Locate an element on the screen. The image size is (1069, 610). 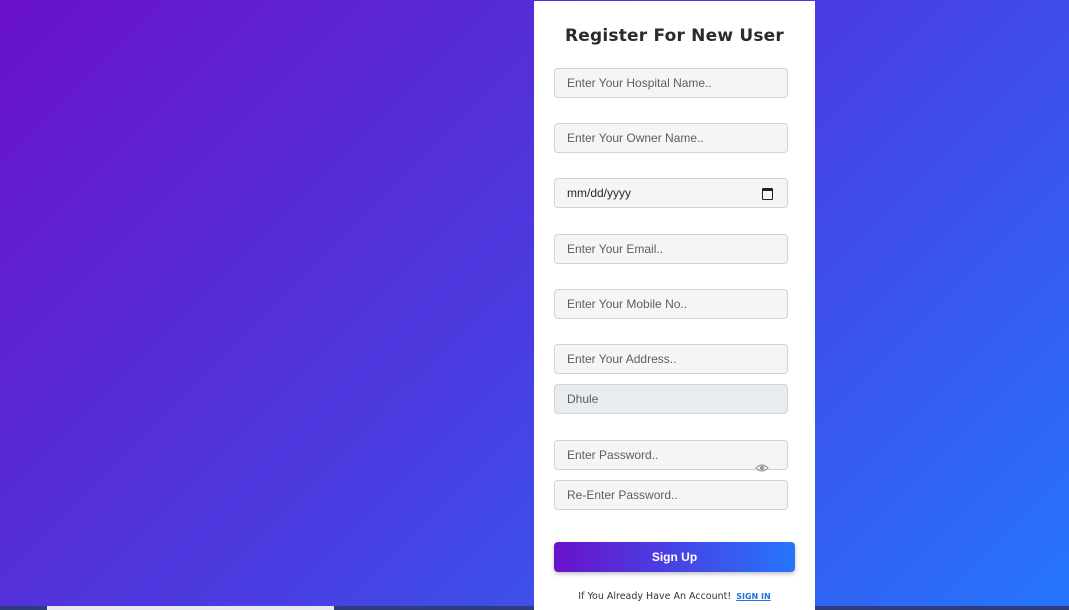
hospital-name-input: Enter Your Hospital Name.. is located at coordinates (671, 83).